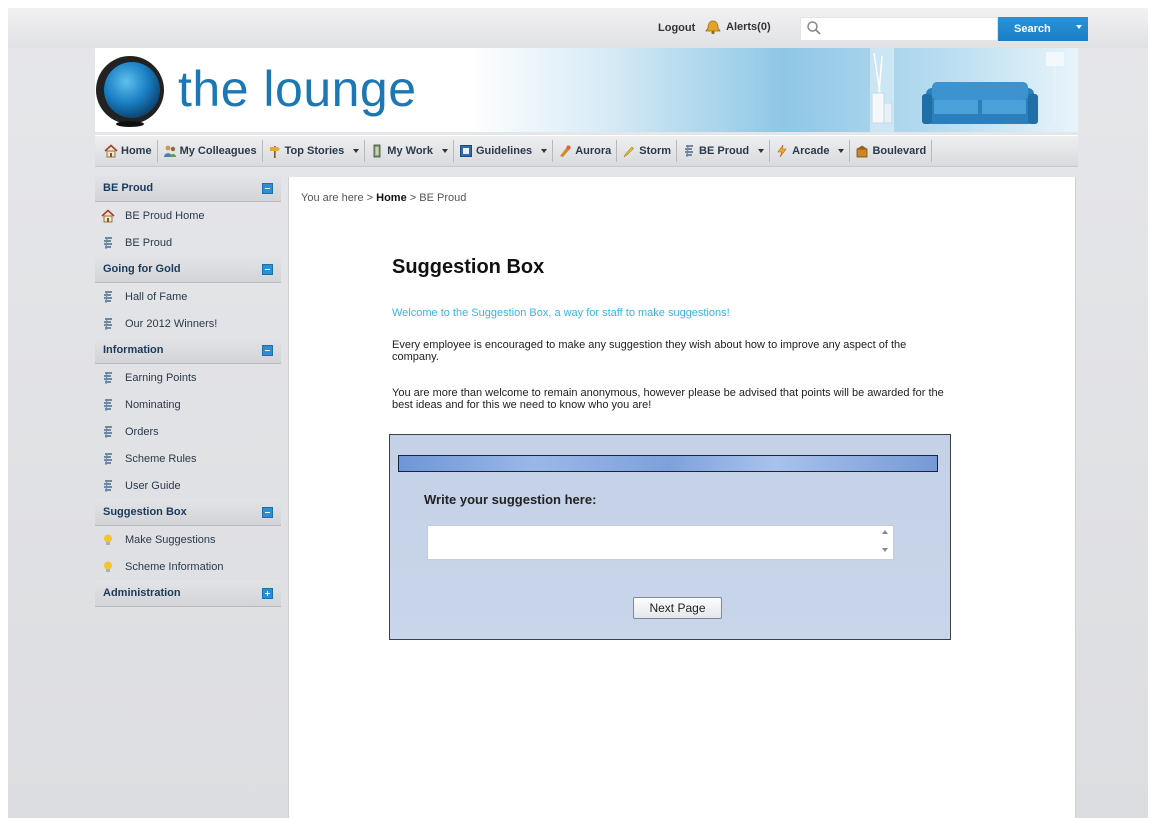  I want to click on sidebar-item-be-proud-home: BE Proud Home, so click(188, 215).